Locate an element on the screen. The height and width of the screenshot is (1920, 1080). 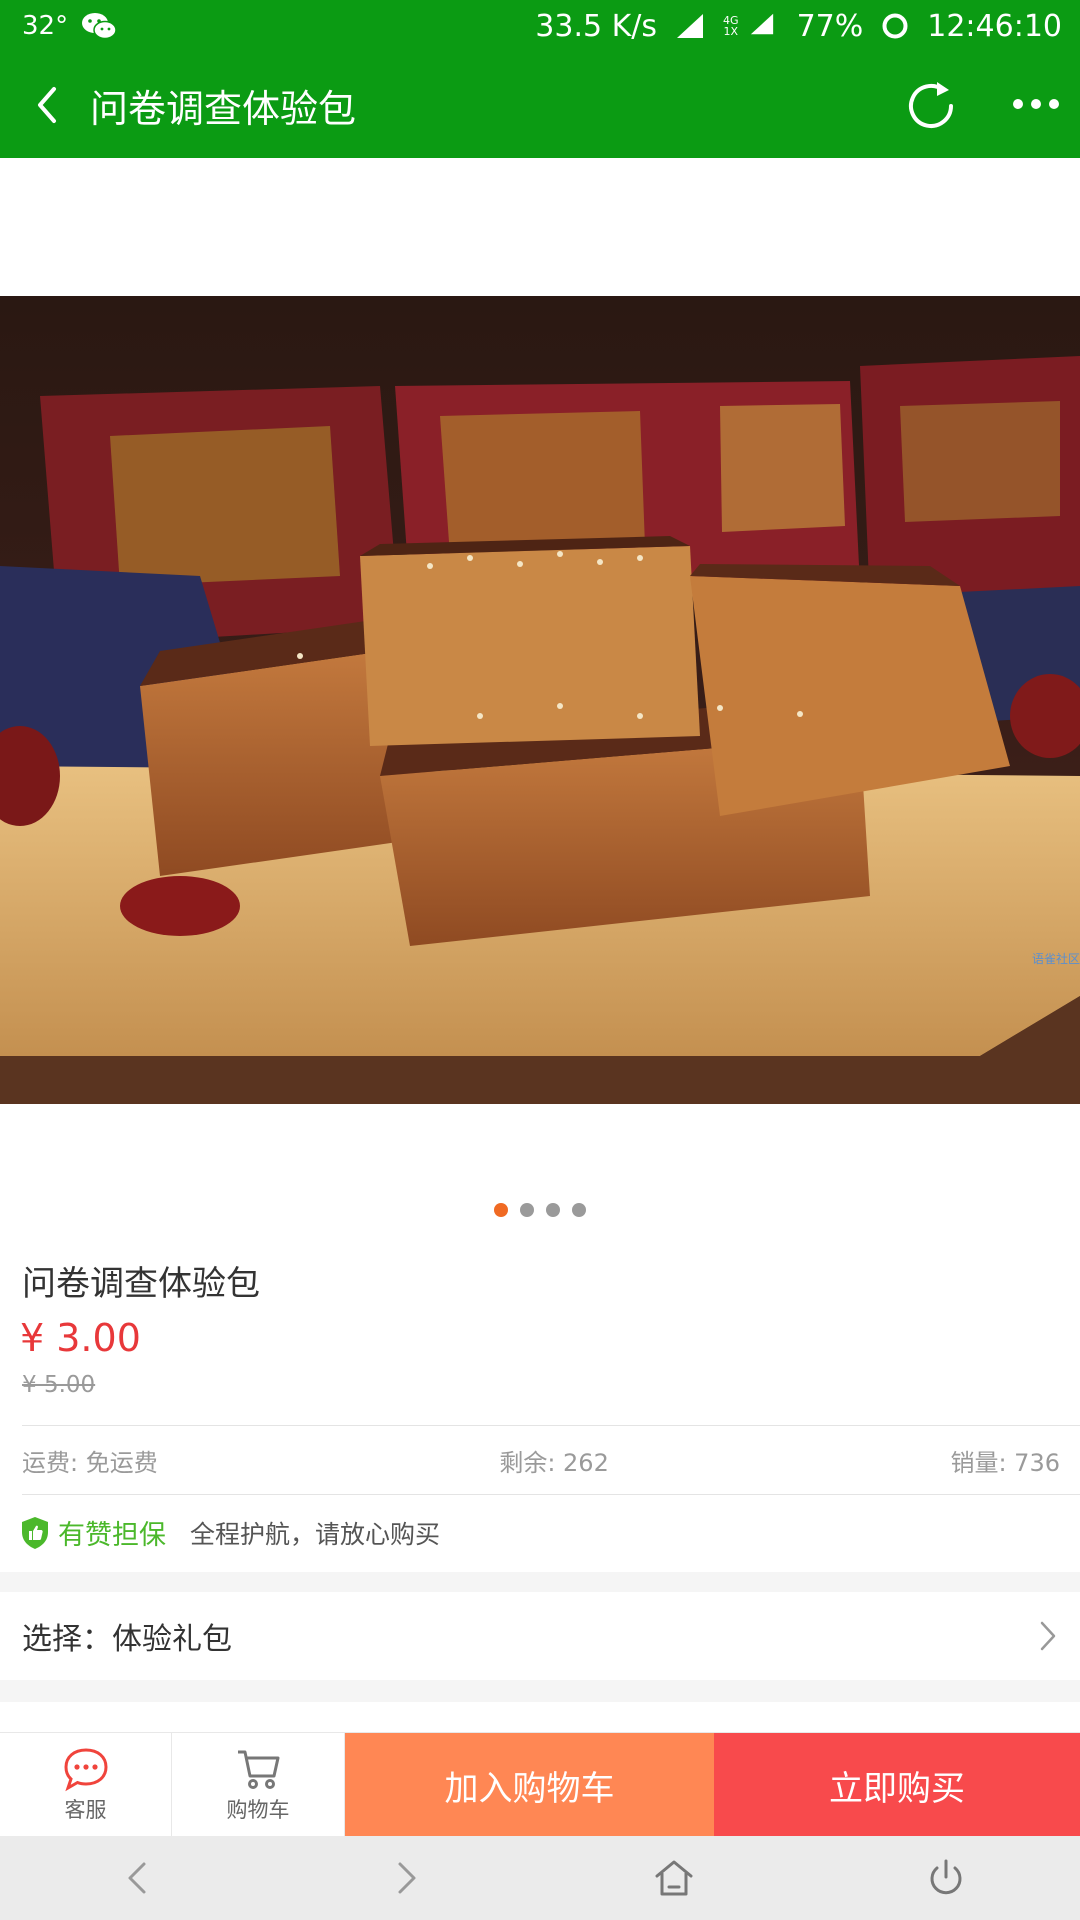
back-icon is located at coordinates (47, 105).